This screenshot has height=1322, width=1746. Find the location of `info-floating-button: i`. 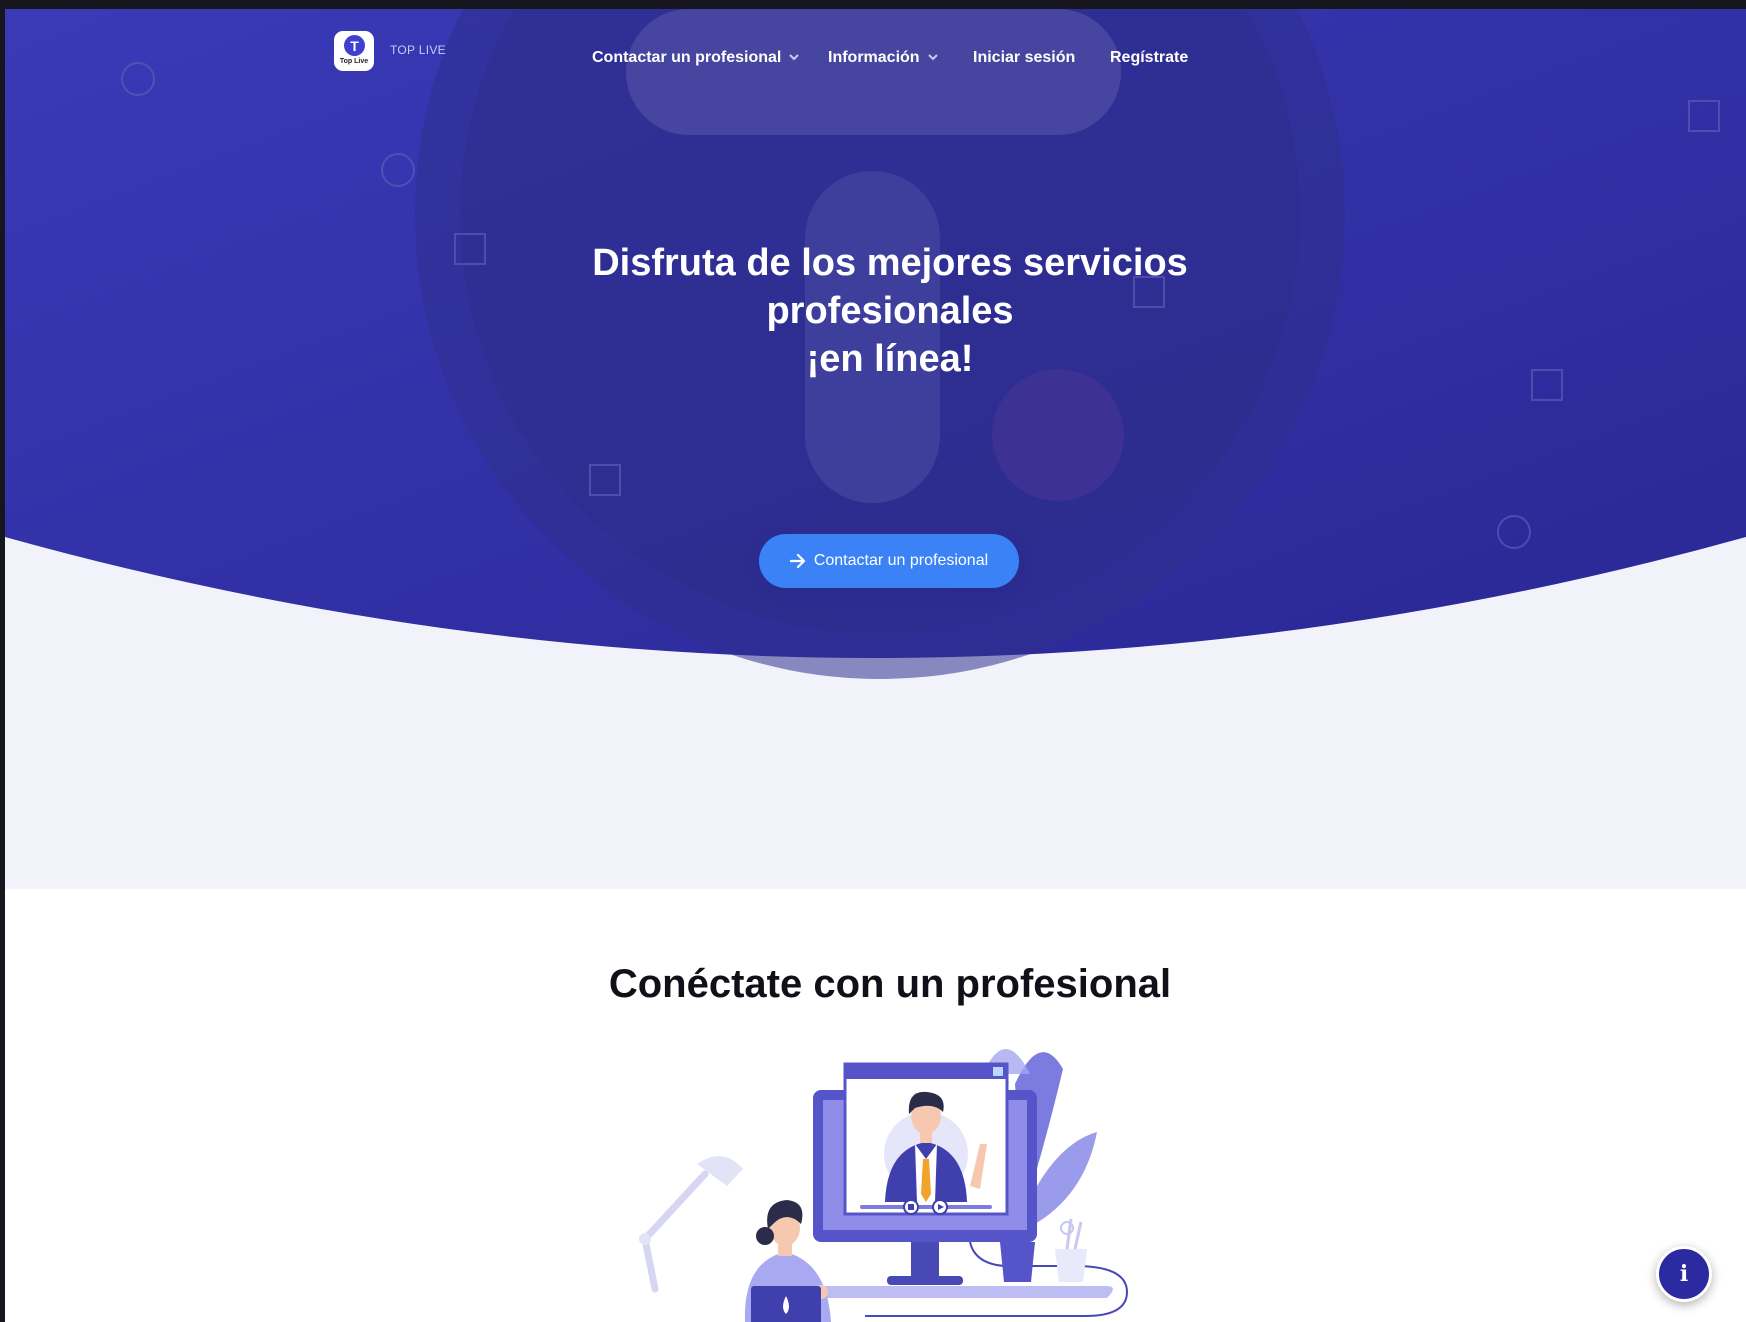

info-floating-button: i is located at coordinates (1684, 1274).